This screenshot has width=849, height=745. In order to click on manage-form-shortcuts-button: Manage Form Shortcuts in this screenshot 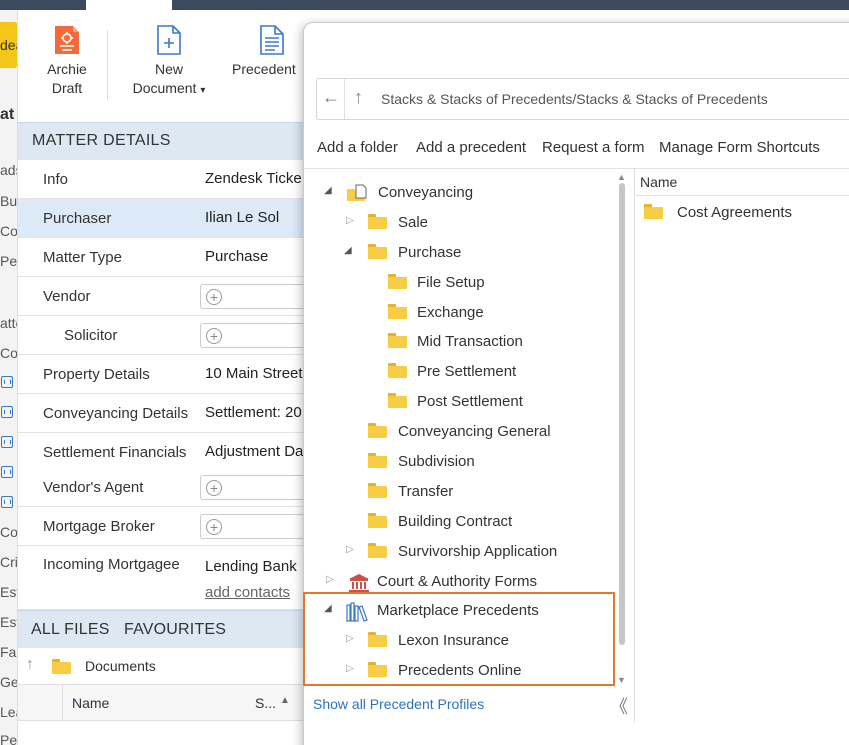, I will do `click(739, 147)`.